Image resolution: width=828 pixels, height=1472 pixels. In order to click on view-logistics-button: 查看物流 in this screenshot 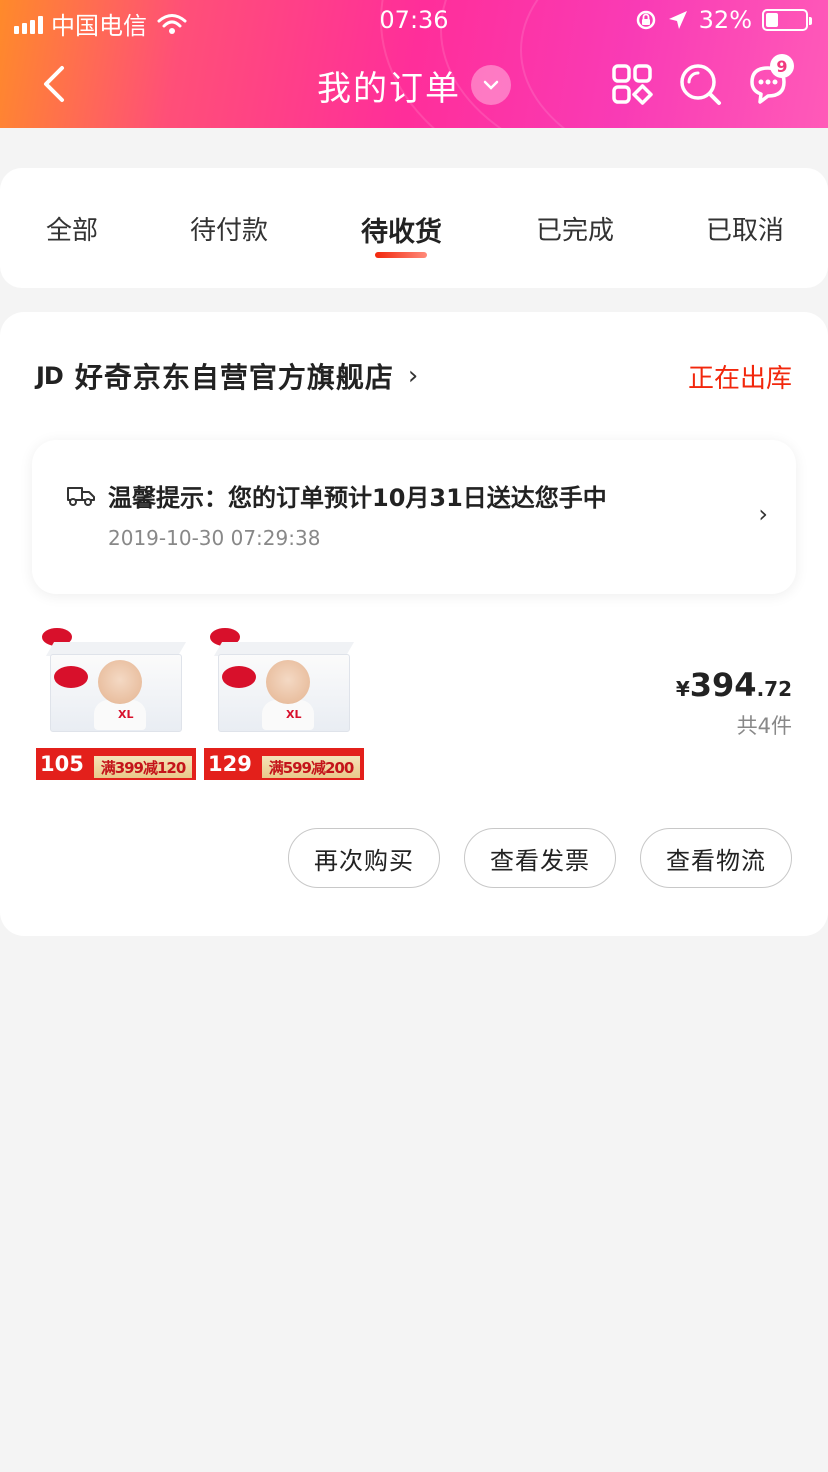, I will do `click(716, 858)`.